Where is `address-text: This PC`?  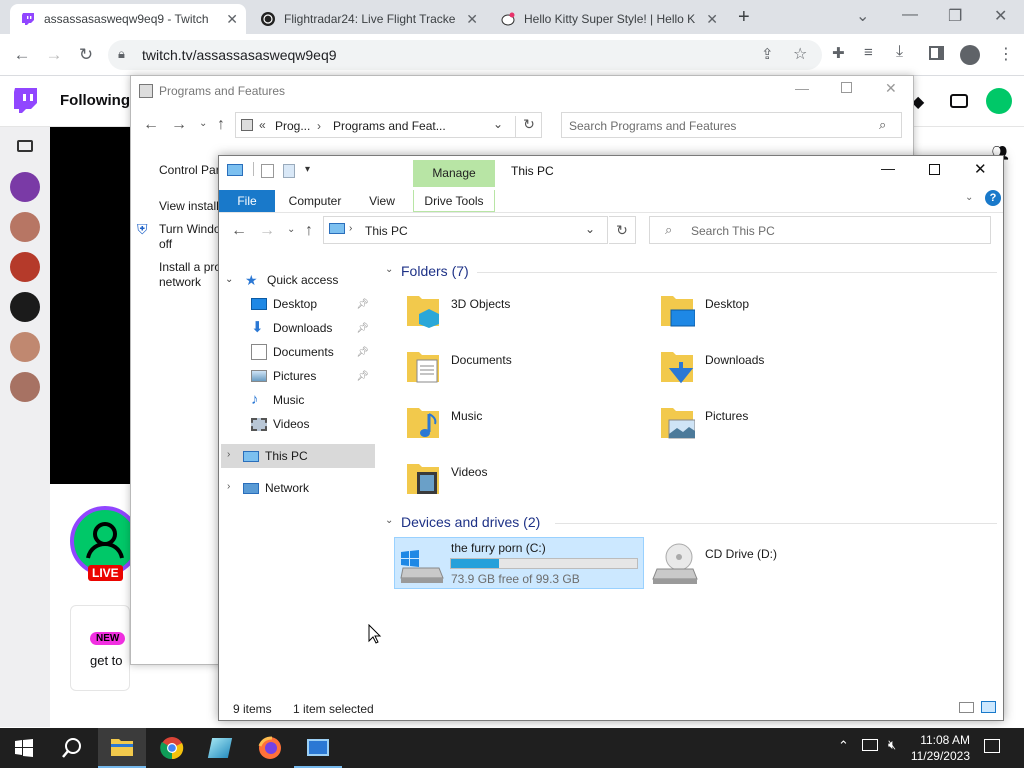
address-text: This PC is located at coordinates (386, 231).